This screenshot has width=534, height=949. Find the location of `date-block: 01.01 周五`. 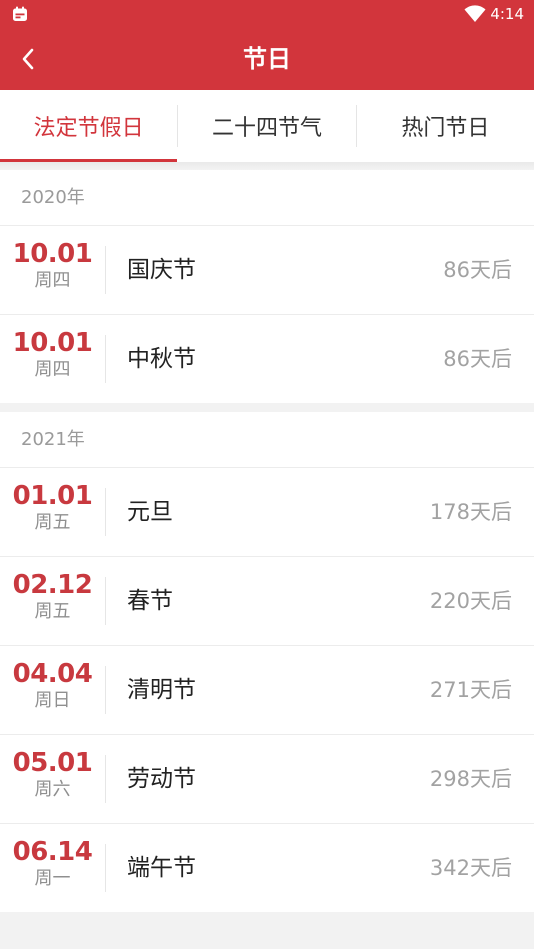

date-block: 01.01 周五 is located at coordinates (52, 512).